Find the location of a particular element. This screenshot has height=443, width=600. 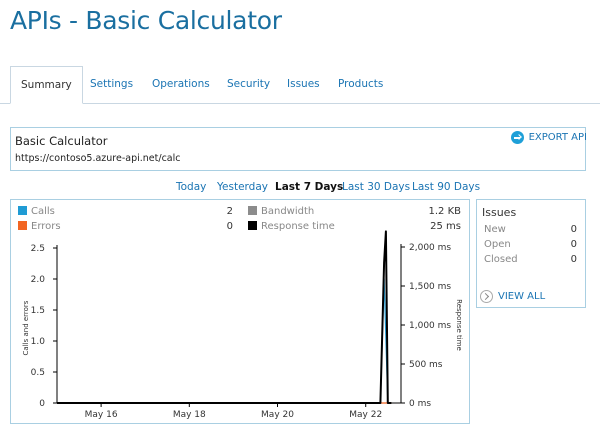

export-api-button: EXPORT API is located at coordinates (548, 137).